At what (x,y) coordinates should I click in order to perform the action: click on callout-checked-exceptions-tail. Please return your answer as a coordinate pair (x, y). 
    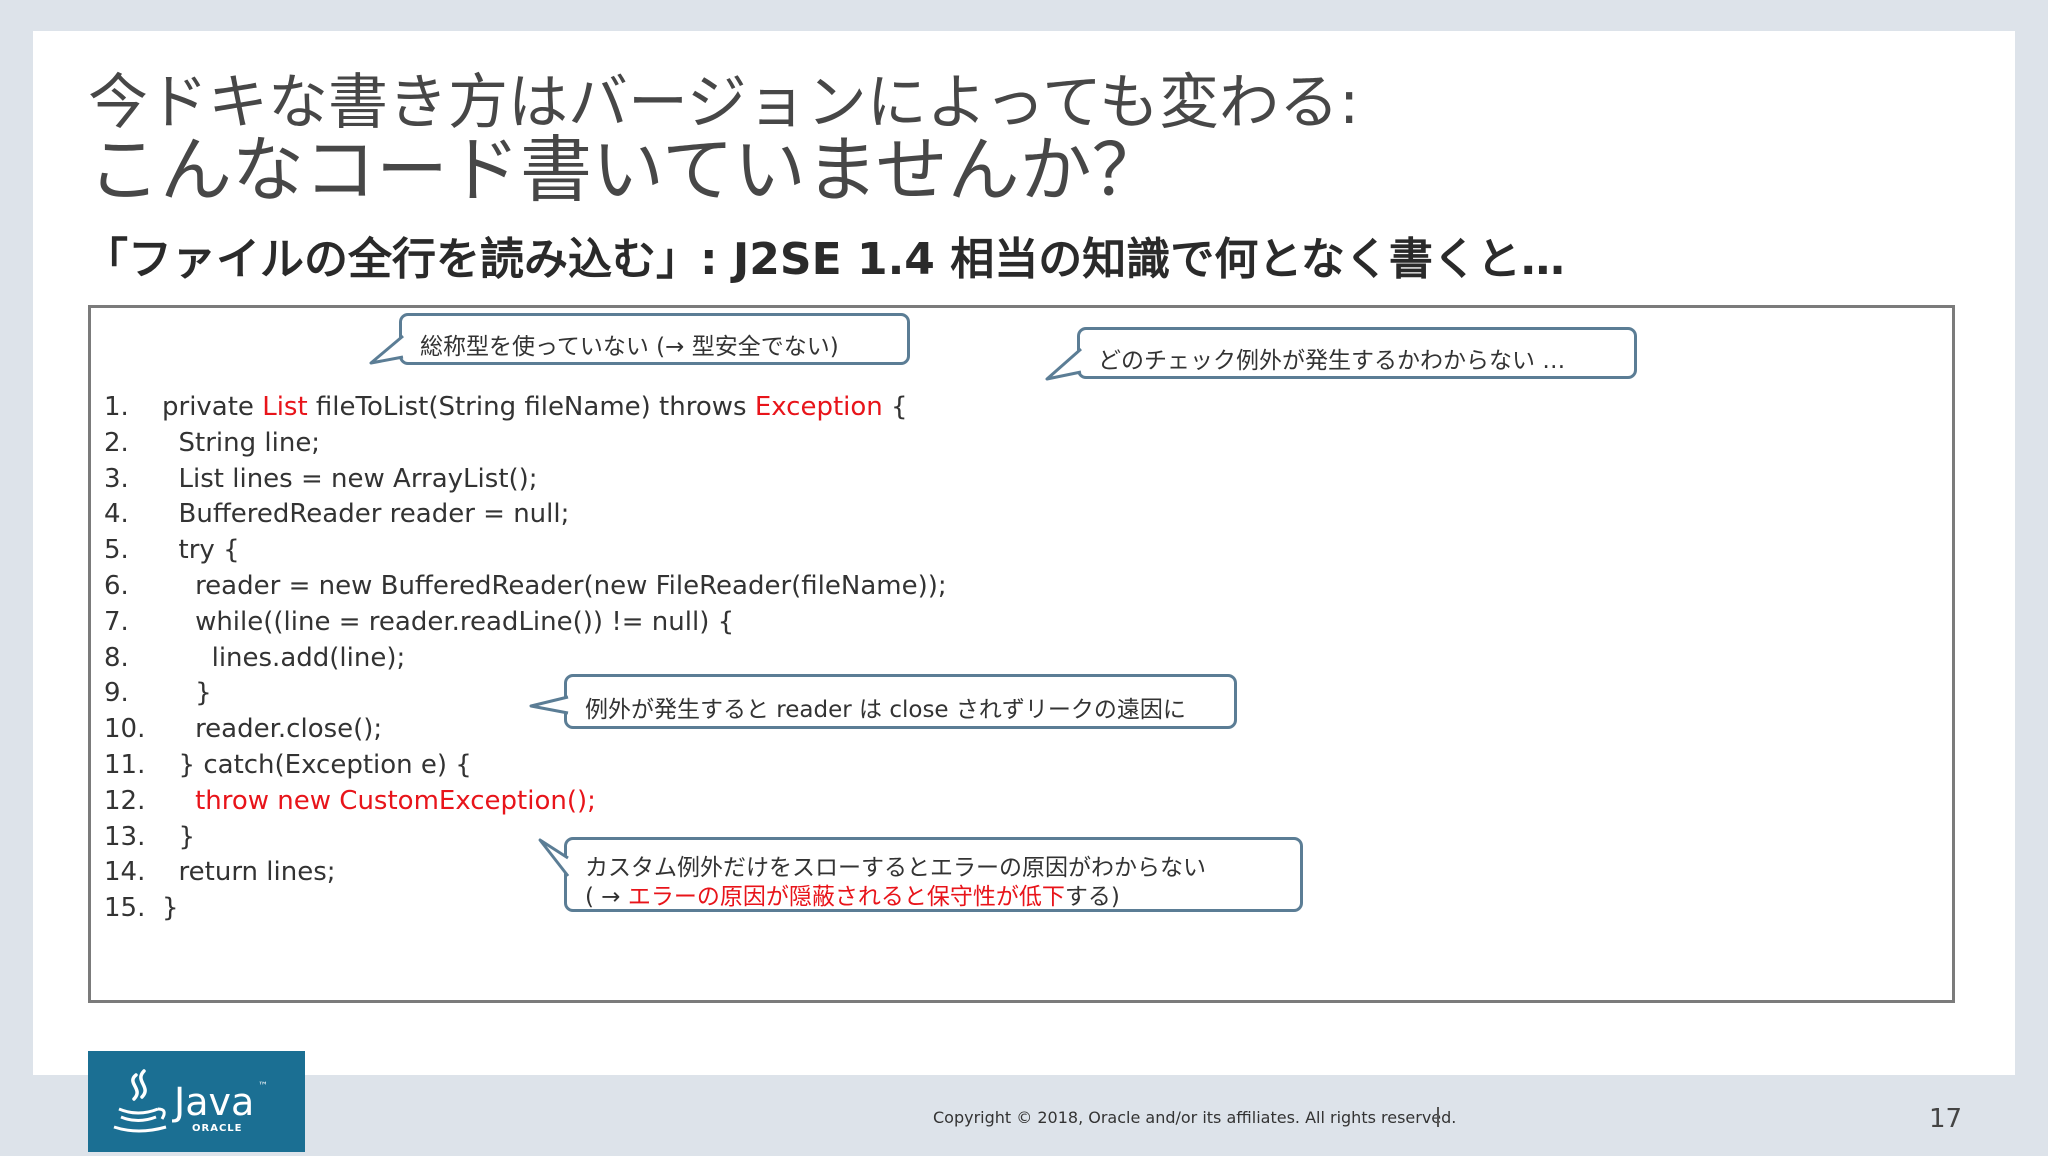
    Looking at the image, I should click on (1063, 364).